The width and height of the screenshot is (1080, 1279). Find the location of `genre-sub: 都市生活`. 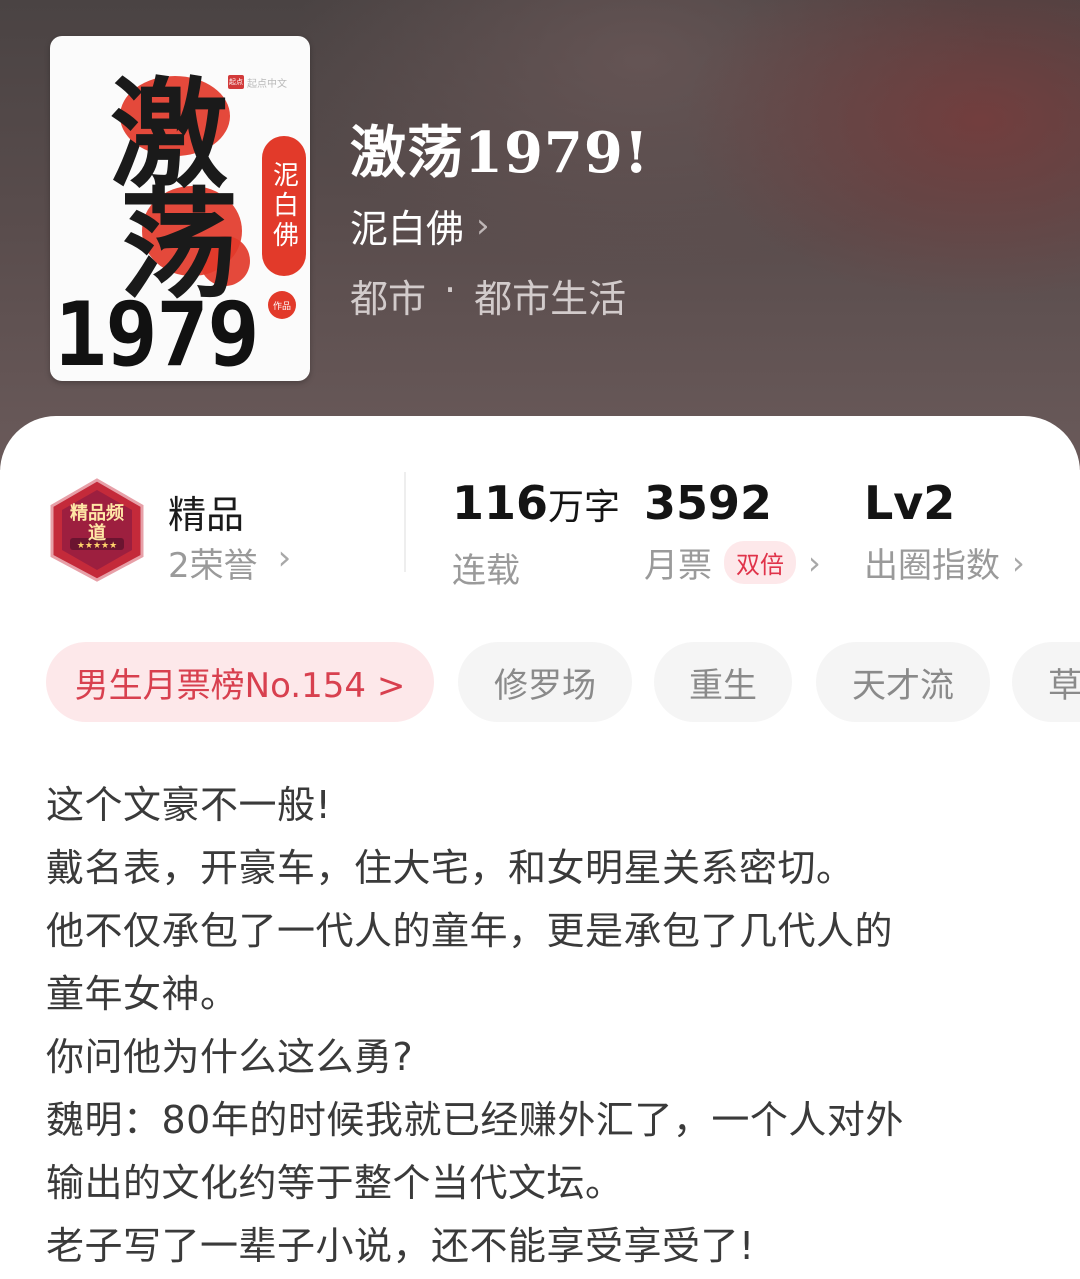

genre-sub: 都市生活 is located at coordinates (550, 295).